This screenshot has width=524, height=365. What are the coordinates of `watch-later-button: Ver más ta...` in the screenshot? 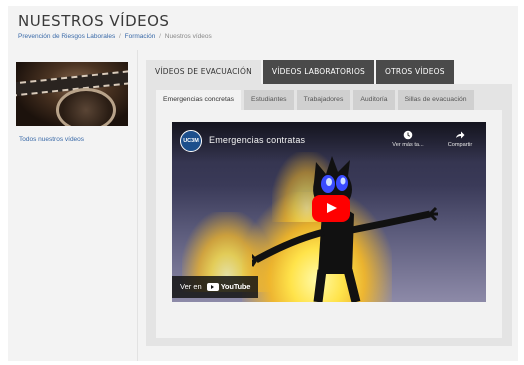 It's located at (408, 139).